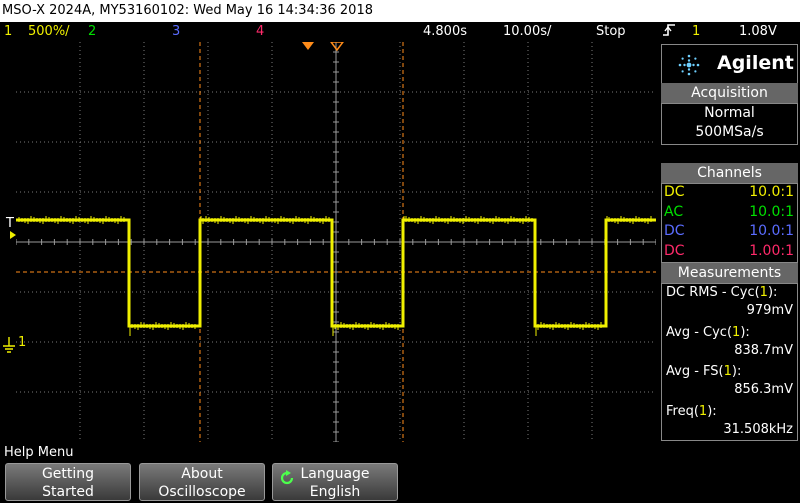 Image resolution: width=800 pixels, height=503 pixels. I want to click on ch1-ground-marker: 1, so click(22, 342).